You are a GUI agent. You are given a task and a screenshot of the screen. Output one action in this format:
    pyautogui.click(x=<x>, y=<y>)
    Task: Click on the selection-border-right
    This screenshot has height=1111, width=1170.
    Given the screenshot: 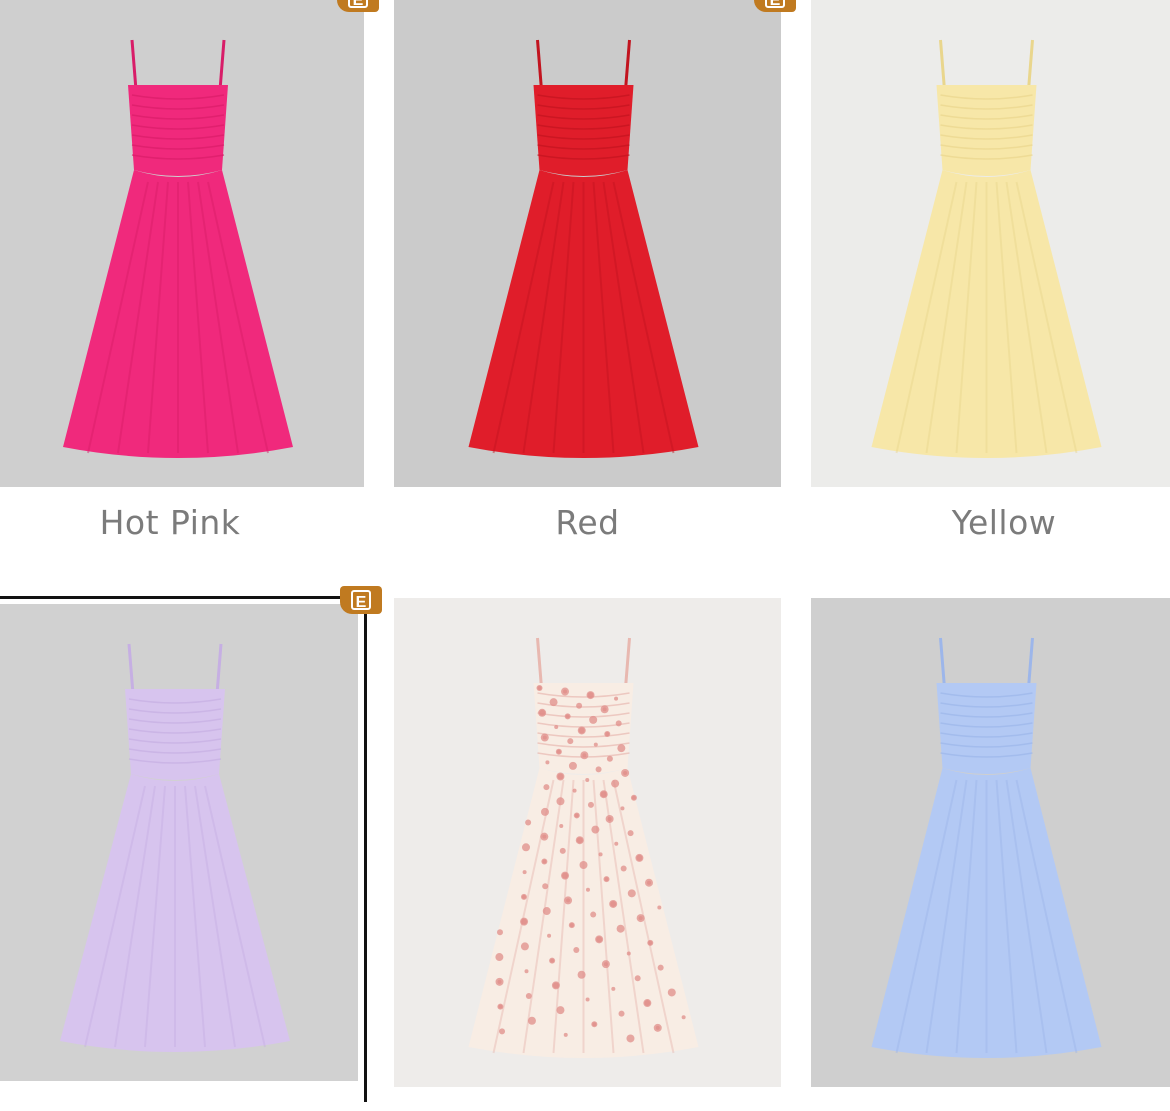 What is the action you would take?
    pyautogui.click(x=365, y=857)
    